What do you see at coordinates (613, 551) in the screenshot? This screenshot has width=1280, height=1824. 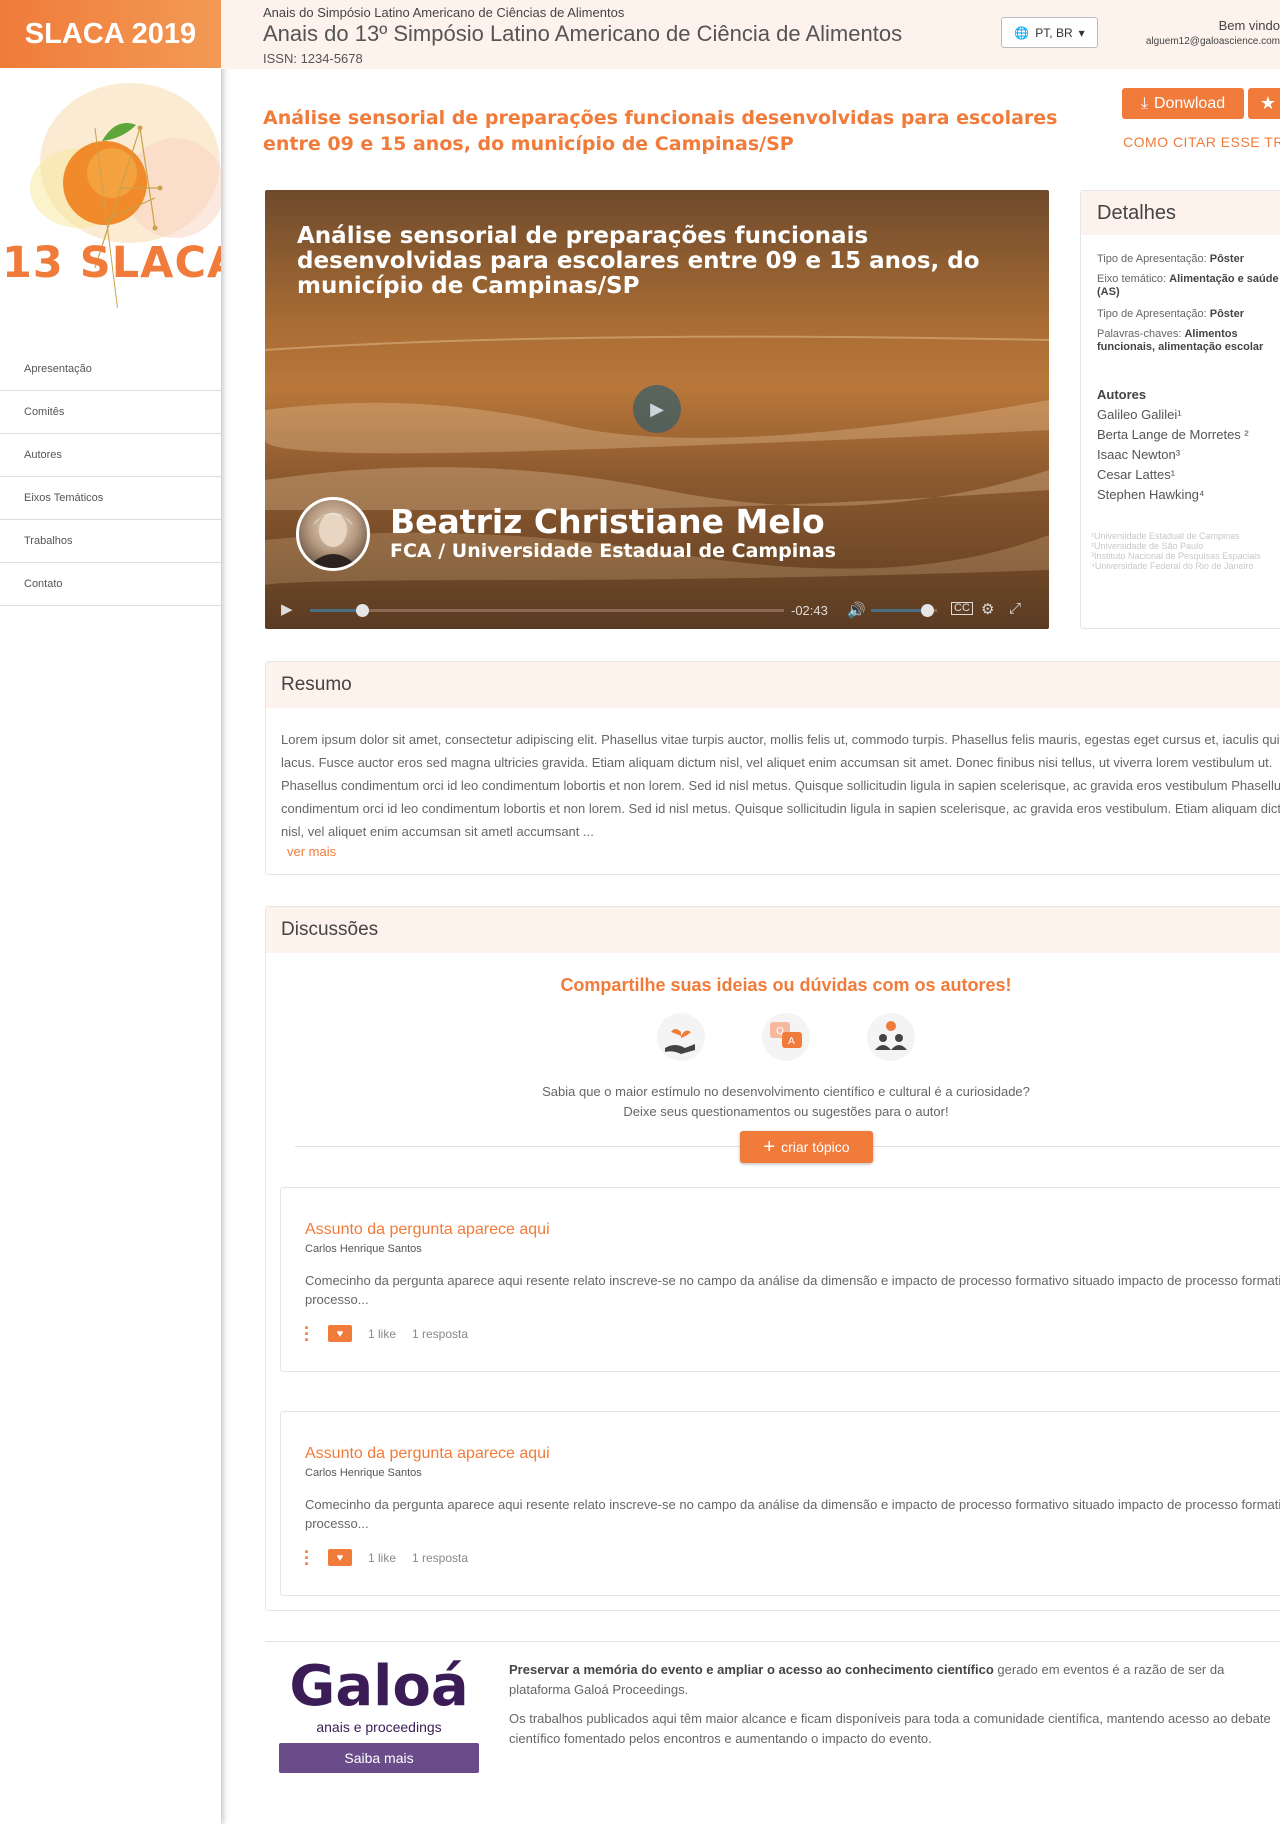 I see `presenter-institution: FCA / Universidade Estadual de Campinas` at bounding box center [613, 551].